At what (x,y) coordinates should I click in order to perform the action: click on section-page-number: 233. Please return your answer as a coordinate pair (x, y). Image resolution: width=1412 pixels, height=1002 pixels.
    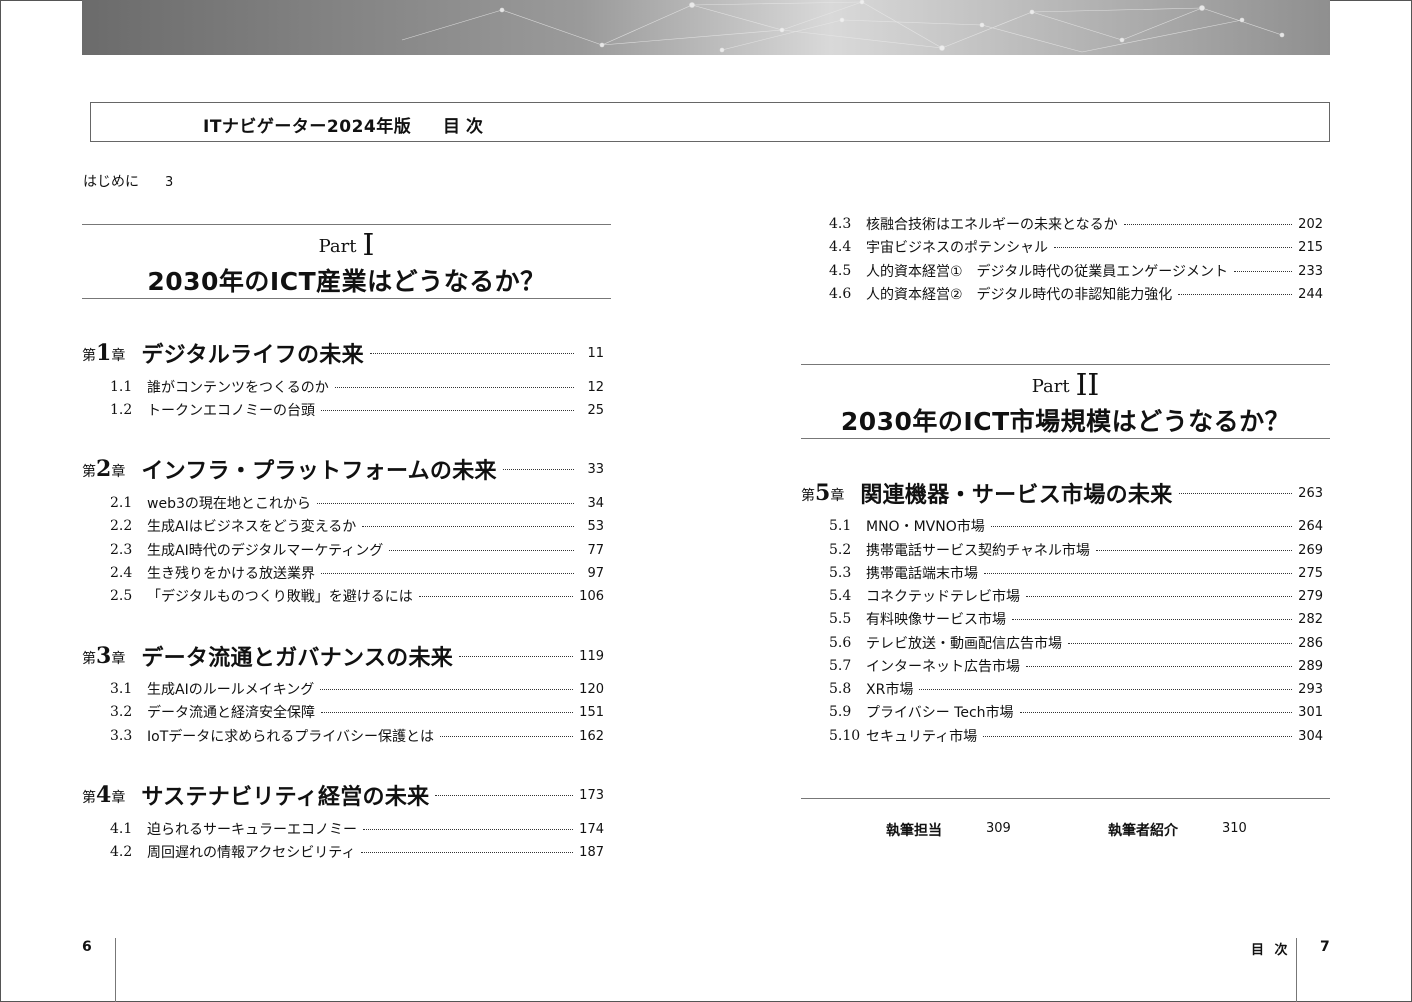
    Looking at the image, I should click on (1310, 271).